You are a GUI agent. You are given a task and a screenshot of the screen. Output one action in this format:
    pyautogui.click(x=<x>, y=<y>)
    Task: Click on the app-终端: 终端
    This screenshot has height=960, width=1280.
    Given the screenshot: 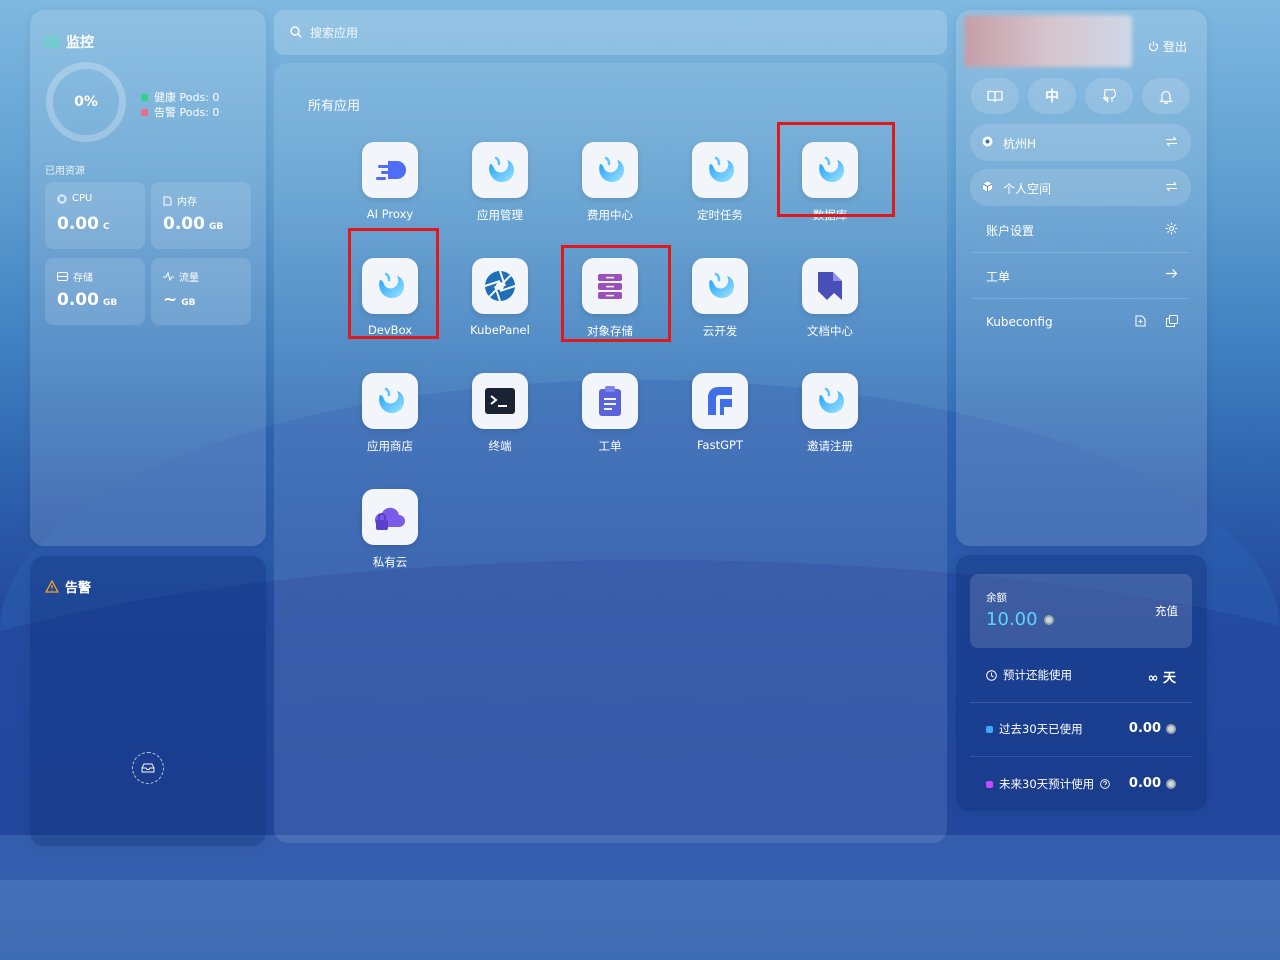 What is the action you would take?
    pyautogui.click(x=500, y=423)
    